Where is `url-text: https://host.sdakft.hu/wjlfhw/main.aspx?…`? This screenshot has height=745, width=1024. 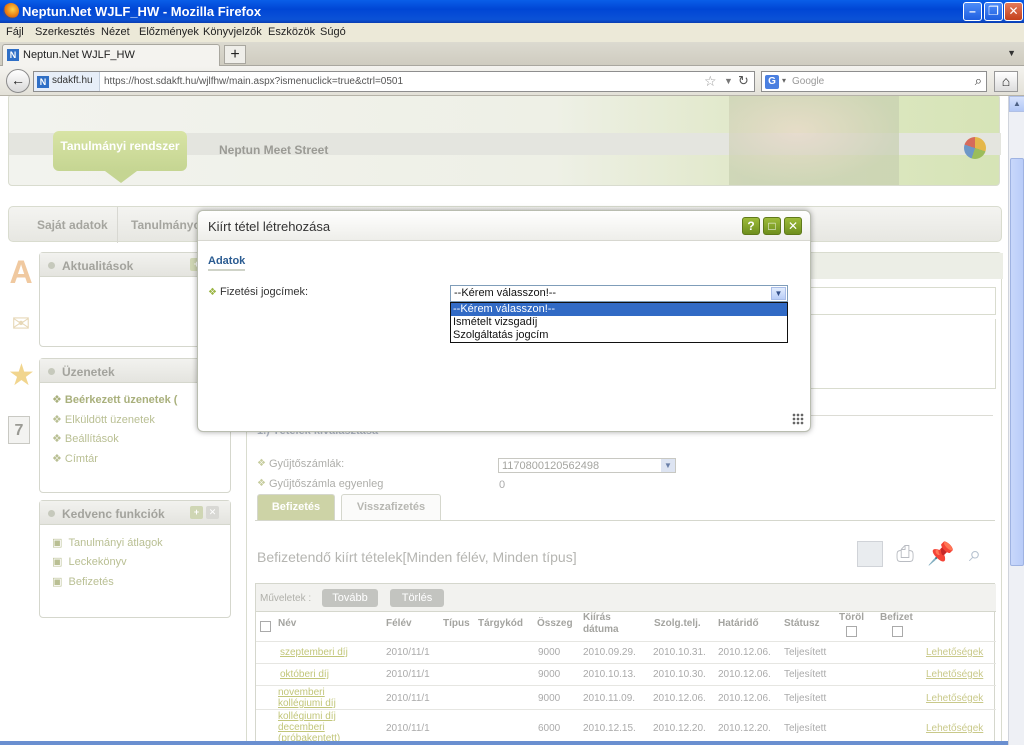 url-text: https://host.sdakft.hu/wjlfhw/main.aspx?… is located at coordinates (253, 81).